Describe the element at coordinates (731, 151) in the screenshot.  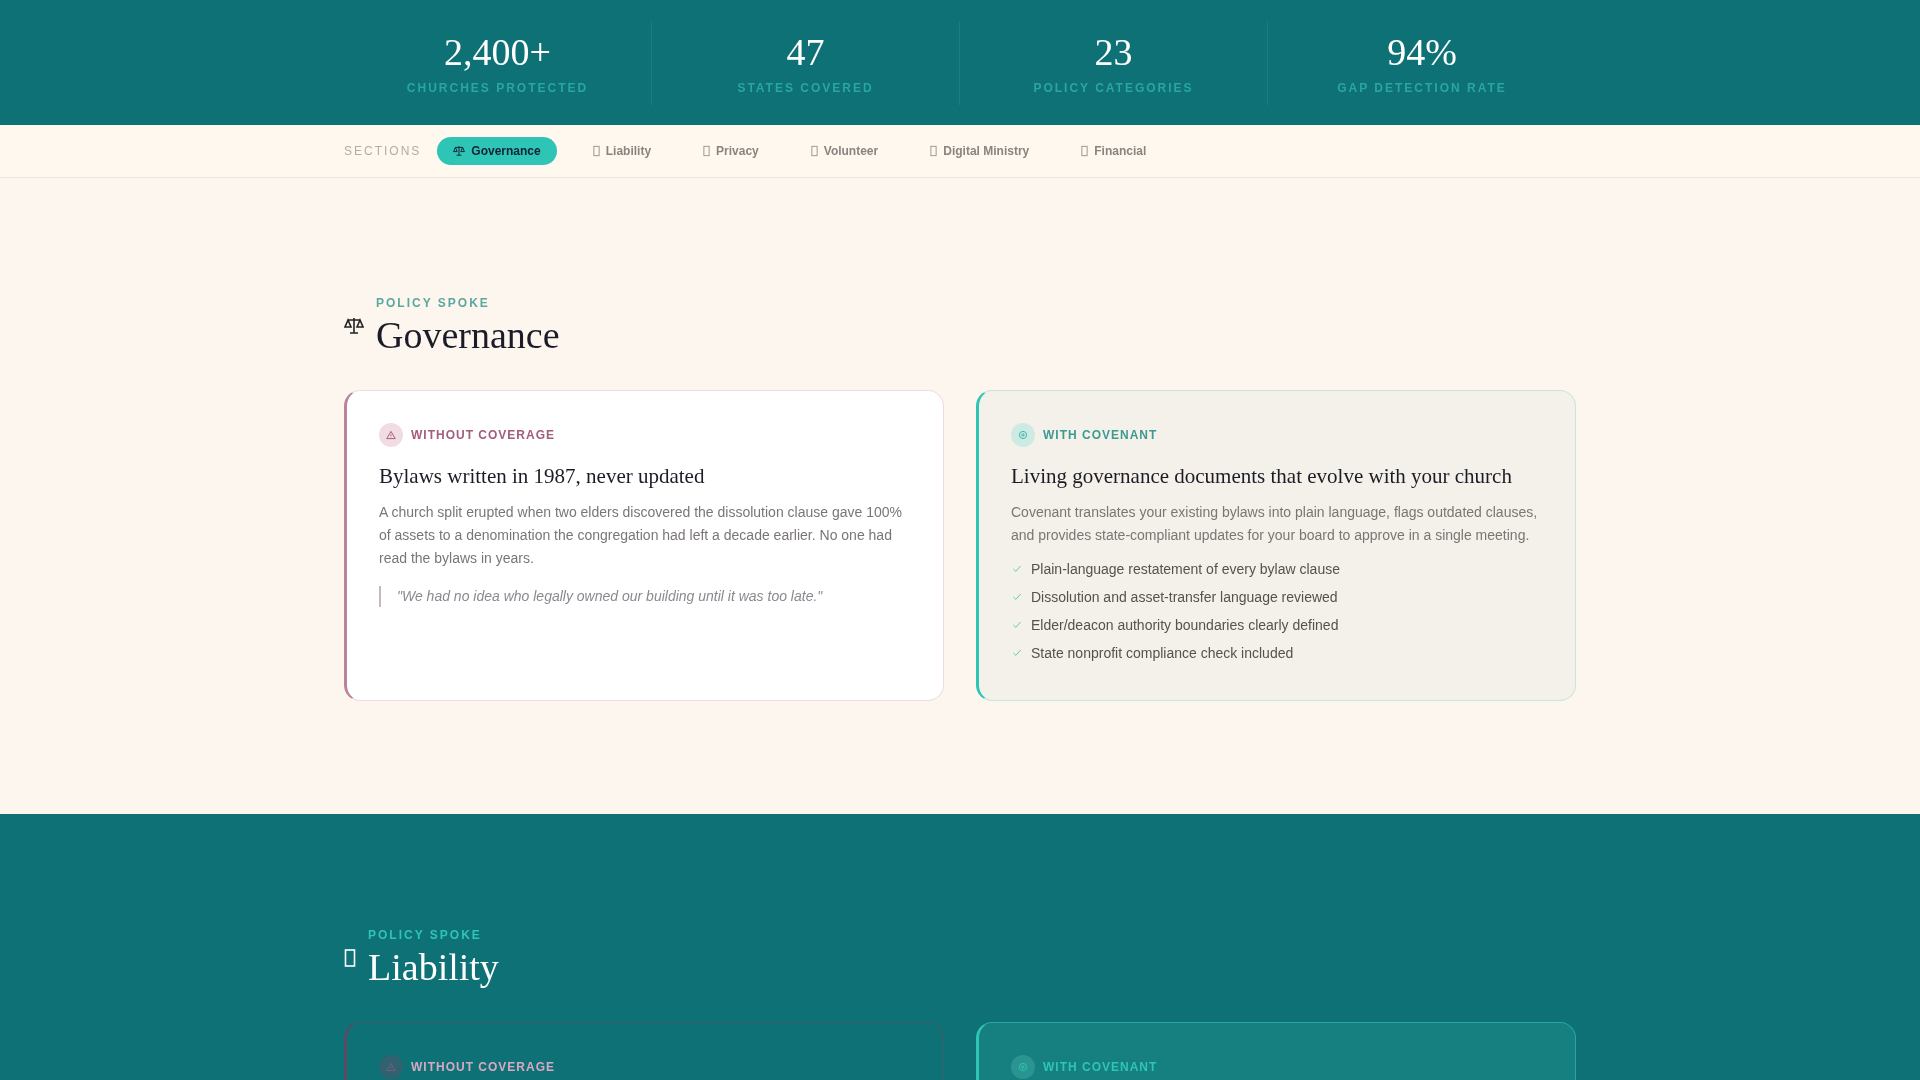
I see `section-tab: Privacy` at that location.